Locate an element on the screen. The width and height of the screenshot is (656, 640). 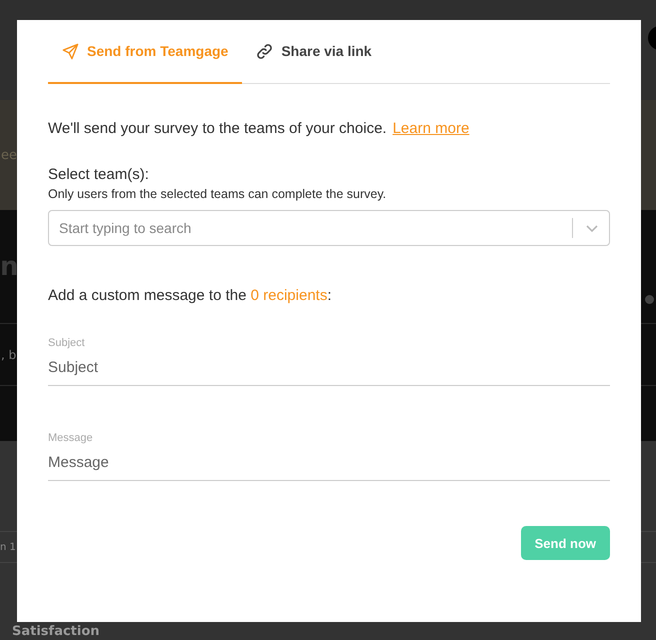
team-label: Select team(s): is located at coordinates (99, 174).